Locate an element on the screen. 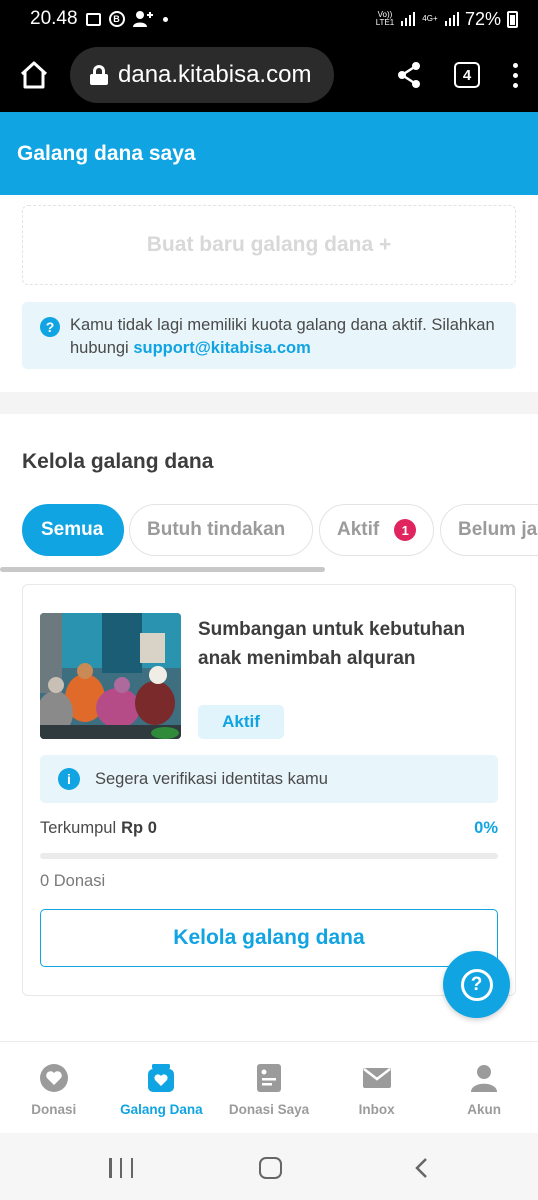 The image size is (538, 1200). share-button is located at coordinates (409, 75).